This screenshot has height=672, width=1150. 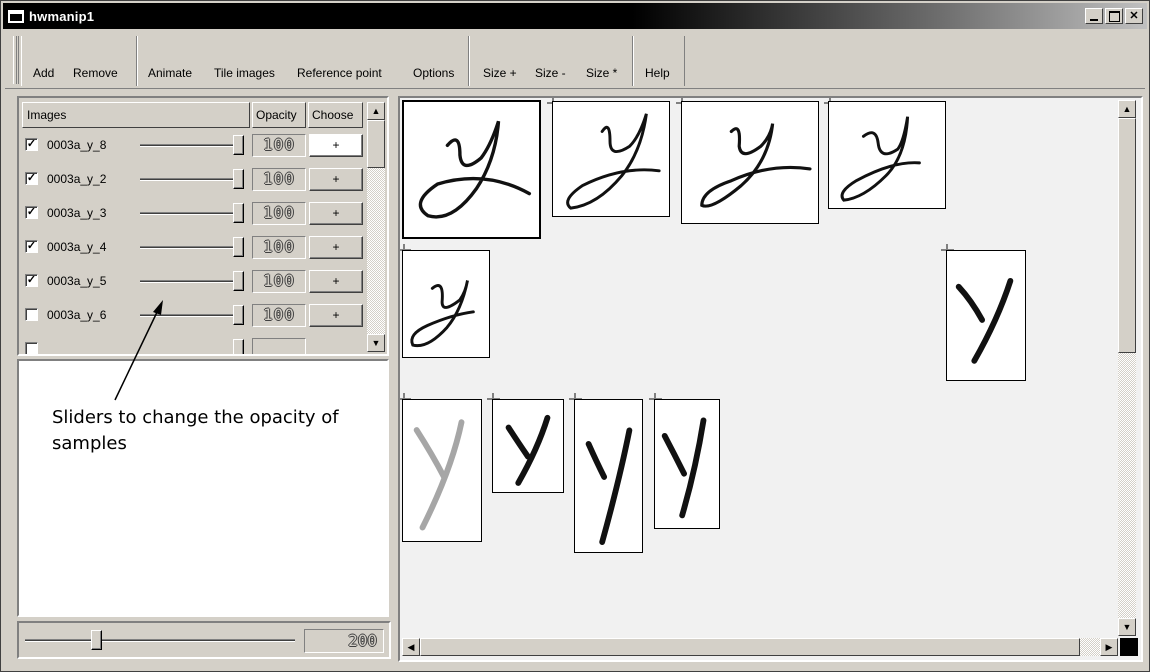 What do you see at coordinates (136, 115) in the screenshot?
I see `column-header-images: Images` at bounding box center [136, 115].